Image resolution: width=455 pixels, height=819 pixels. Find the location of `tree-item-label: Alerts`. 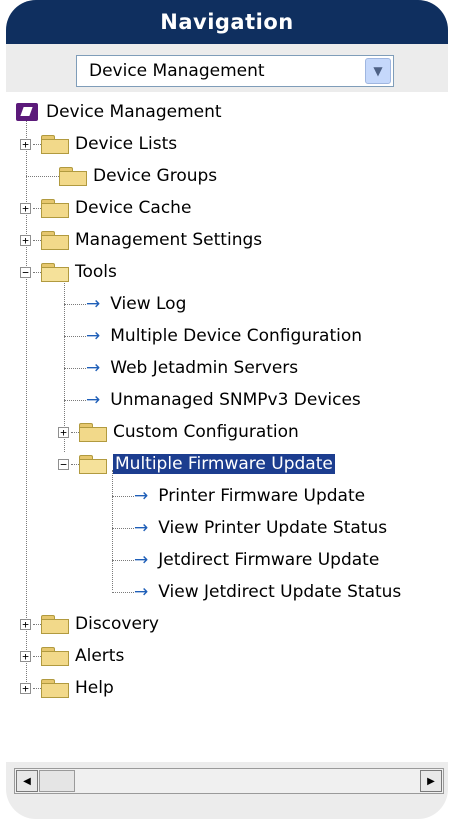

tree-item-label: Alerts is located at coordinates (100, 656).